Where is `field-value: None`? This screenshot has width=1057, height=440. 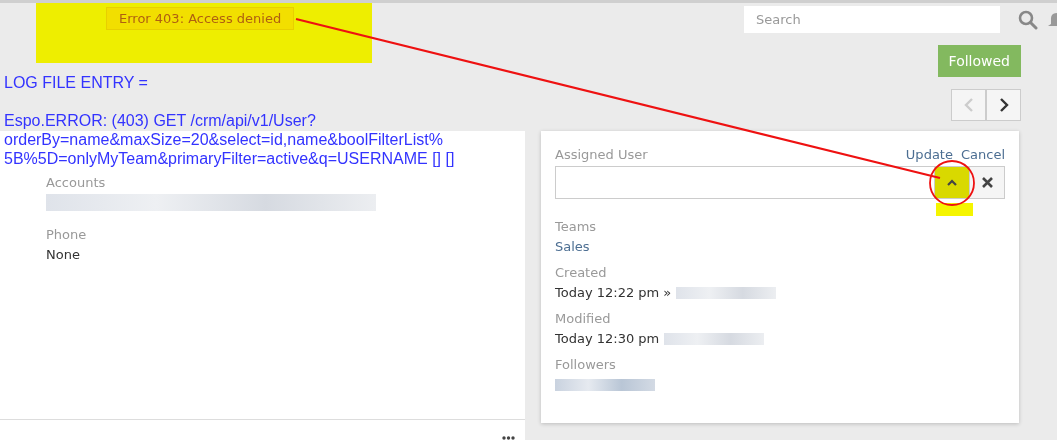 field-value: None is located at coordinates (63, 254).